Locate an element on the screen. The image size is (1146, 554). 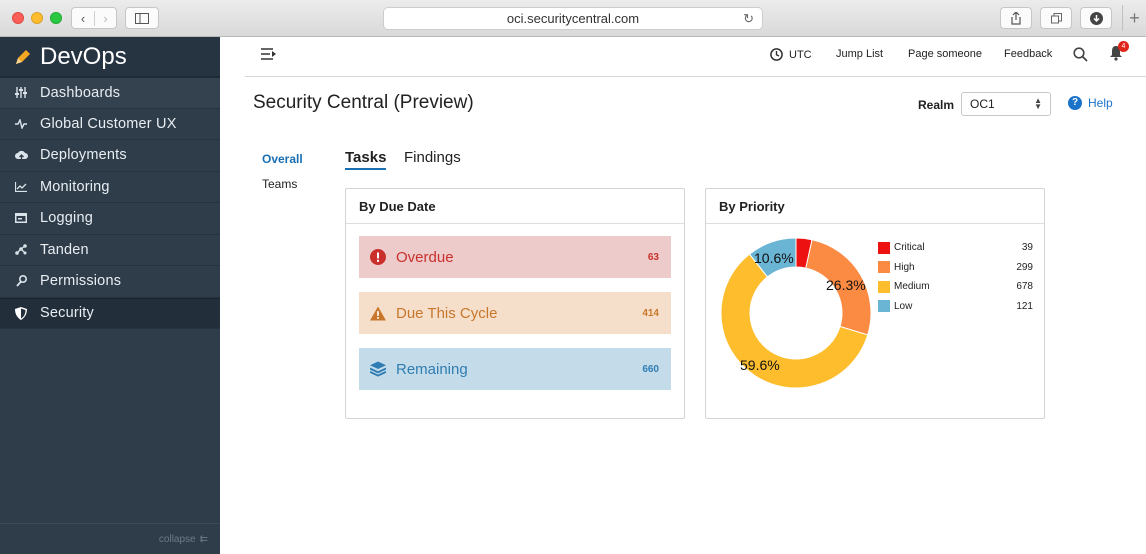
due-row-label: Remaining is located at coordinates (432, 369).